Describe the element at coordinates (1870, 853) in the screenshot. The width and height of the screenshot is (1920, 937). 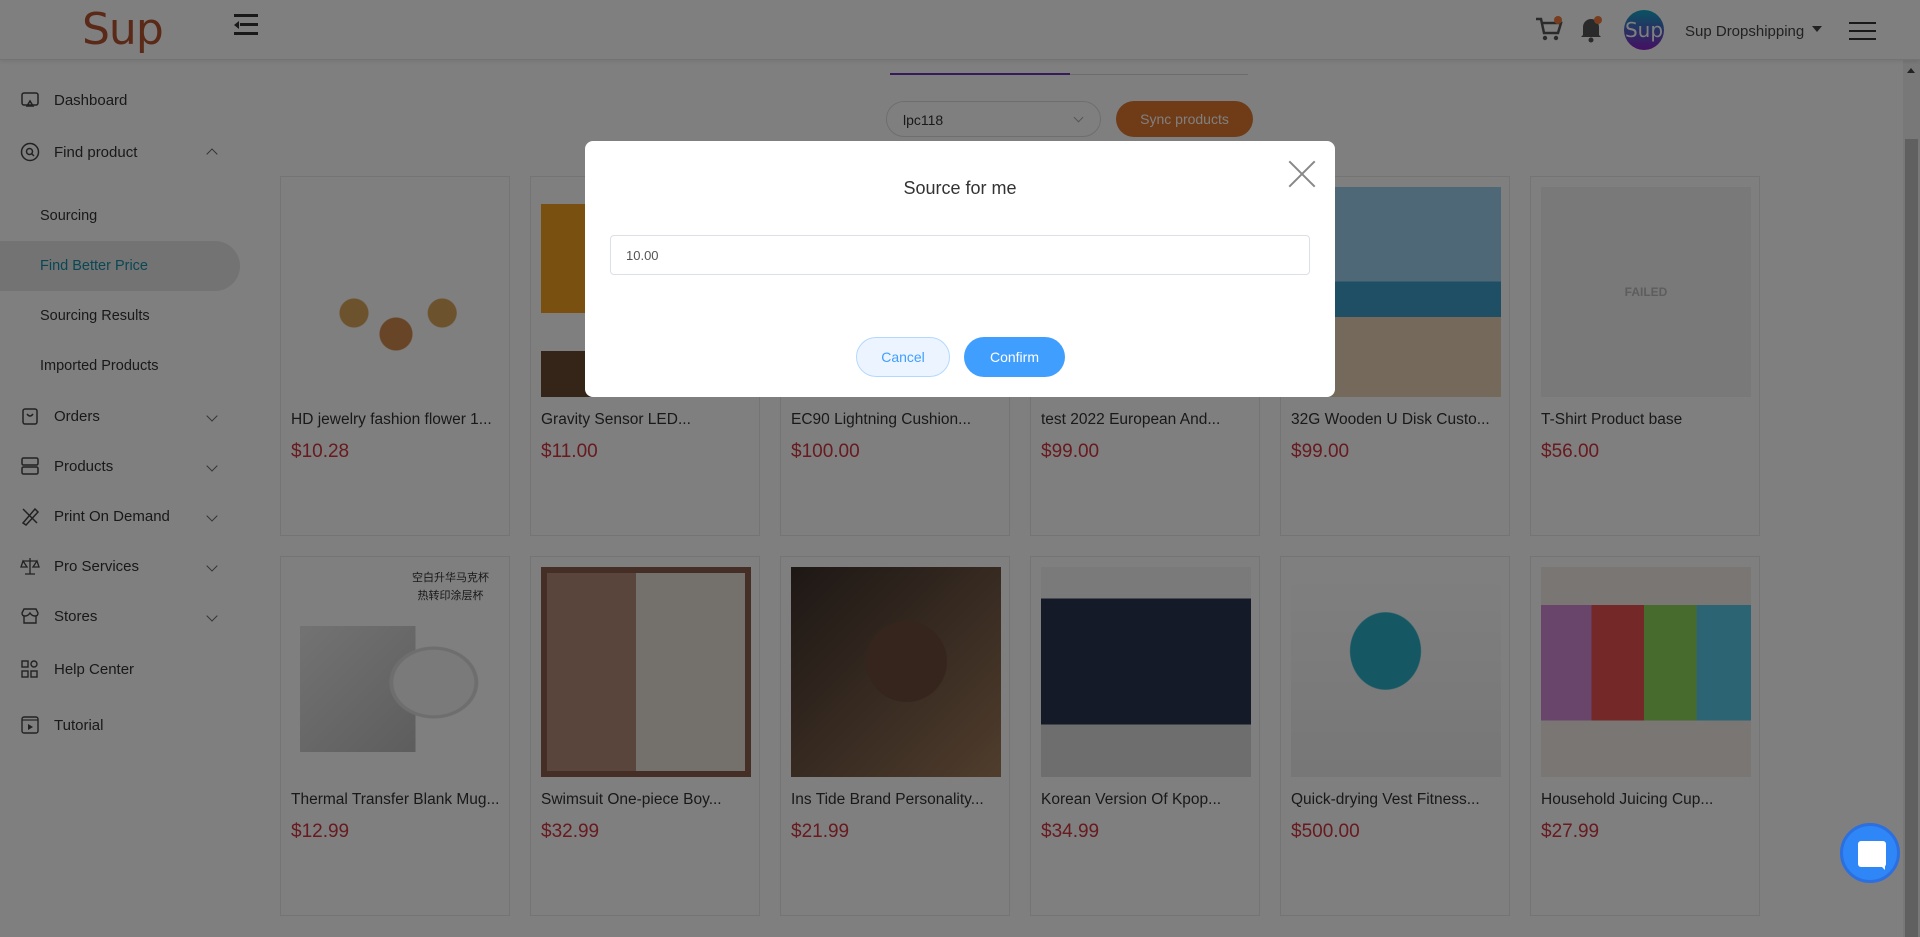
I see `chat-support-button` at that location.